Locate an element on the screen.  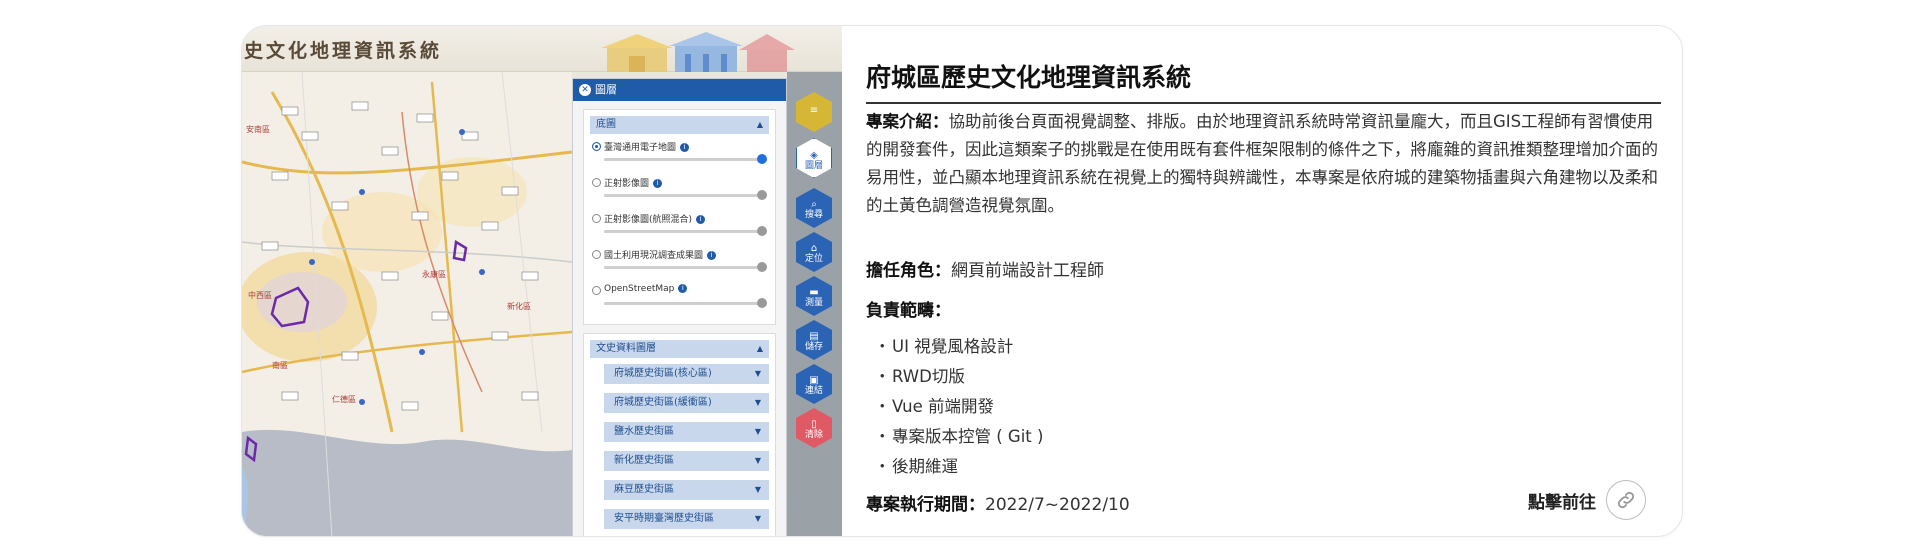
project-period: 專案執行期間：2022/7~2022/10 is located at coordinates (998, 502).